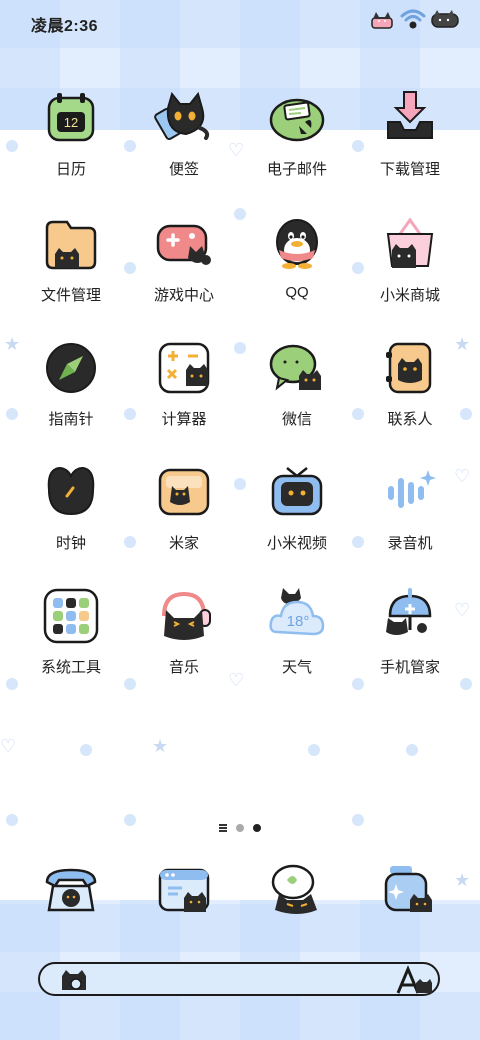 Image resolution: width=480 pixels, height=1040 pixels. I want to click on dock, so click(240, 895).